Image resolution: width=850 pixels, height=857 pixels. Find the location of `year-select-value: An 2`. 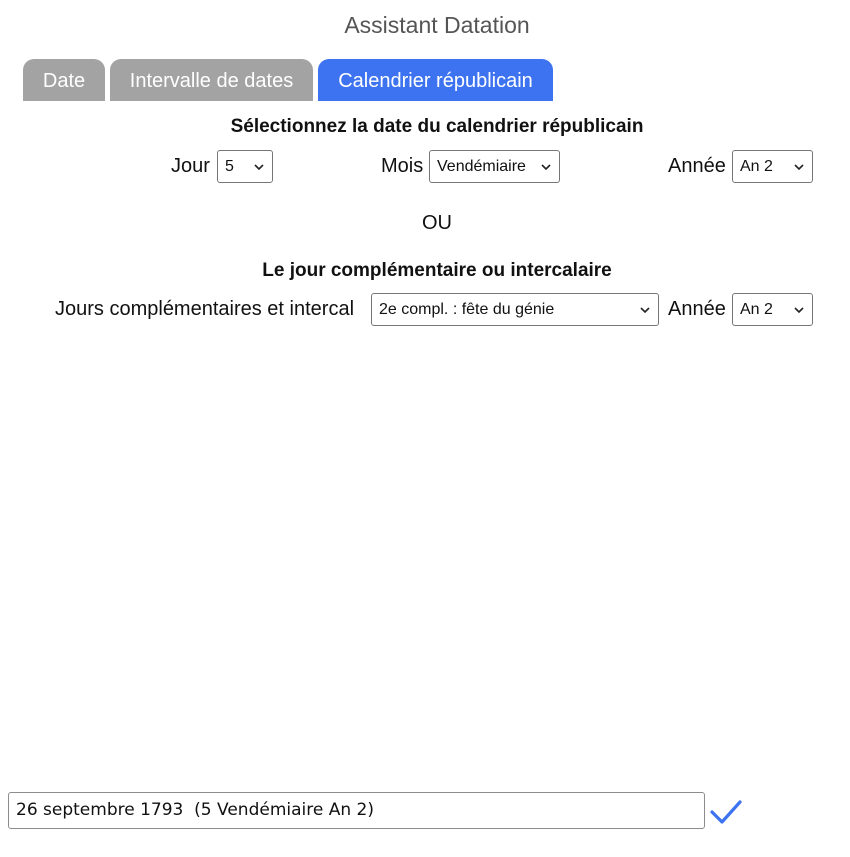

year-select-value: An 2 is located at coordinates (756, 166).